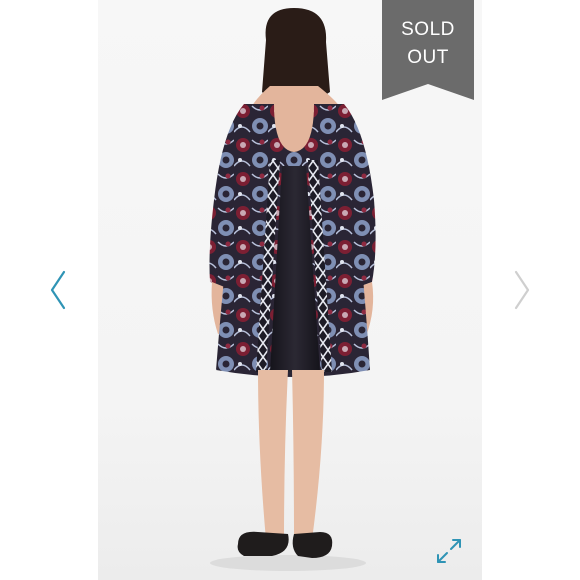 Image resolution: width=580 pixels, height=580 pixels. I want to click on previous-image-button, so click(58, 290).